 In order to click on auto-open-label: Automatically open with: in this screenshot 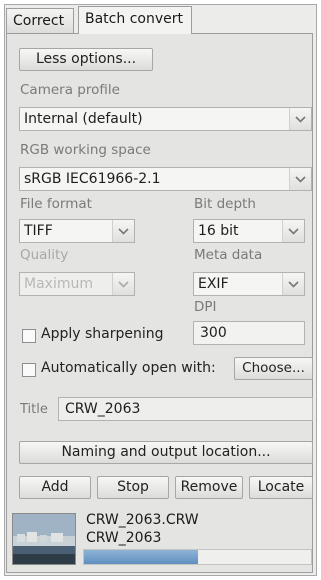, I will do `click(128, 368)`.